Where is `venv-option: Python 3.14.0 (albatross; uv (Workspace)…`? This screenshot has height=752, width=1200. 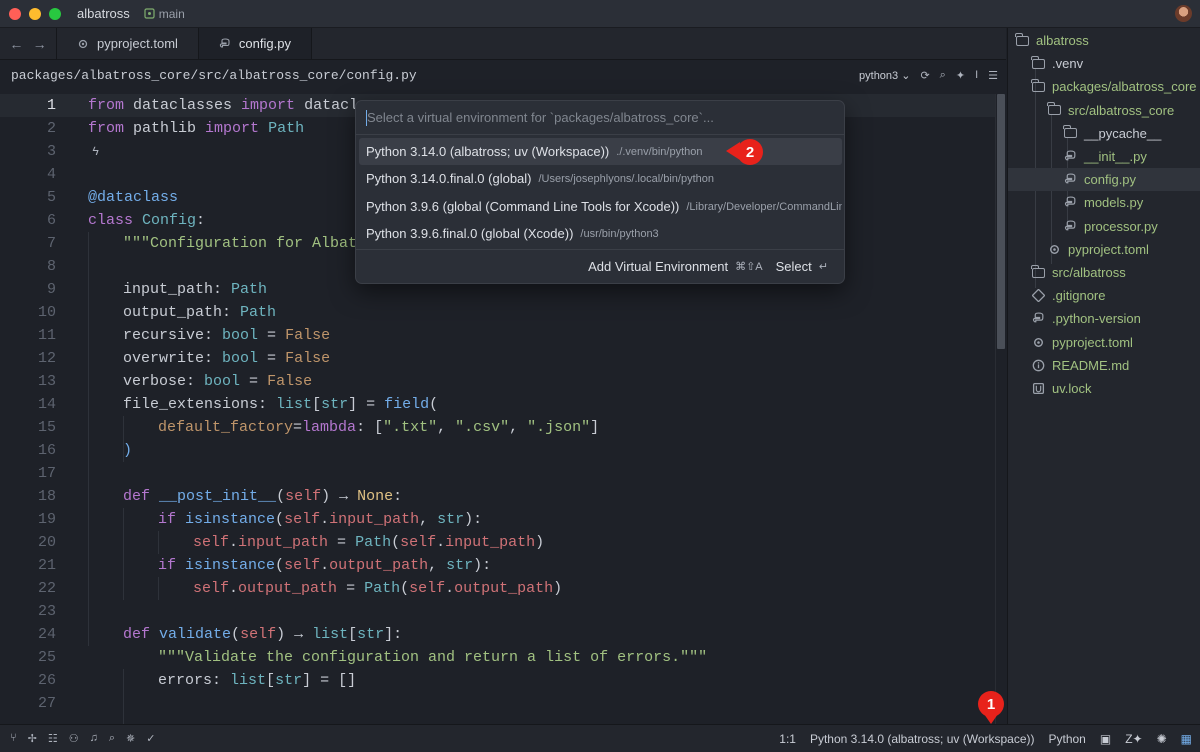 venv-option: Python 3.14.0 (albatross; uv (Workspace)… is located at coordinates (600, 151).